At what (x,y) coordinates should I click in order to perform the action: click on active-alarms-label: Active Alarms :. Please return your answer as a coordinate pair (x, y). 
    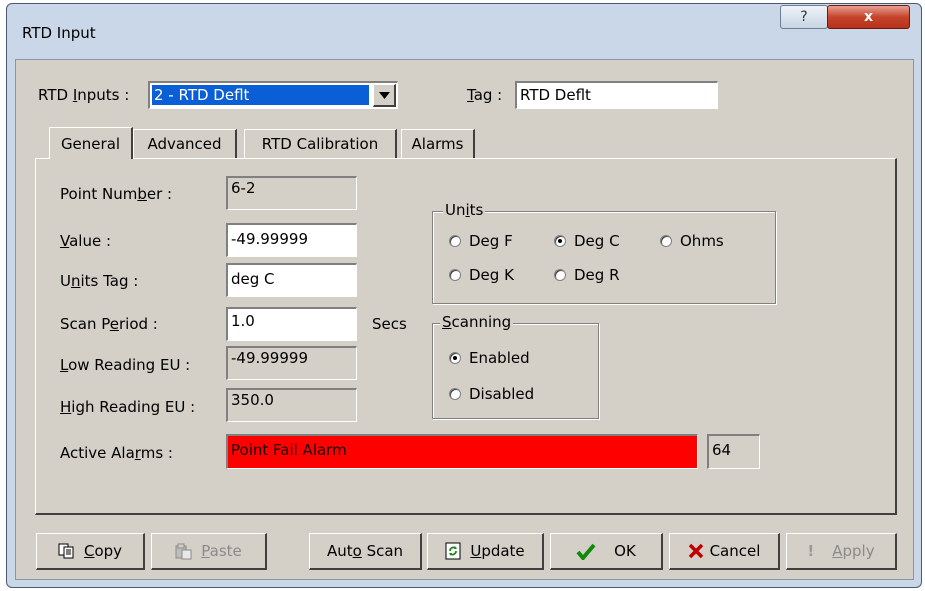
    Looking at the image, I should click on (116, 453).